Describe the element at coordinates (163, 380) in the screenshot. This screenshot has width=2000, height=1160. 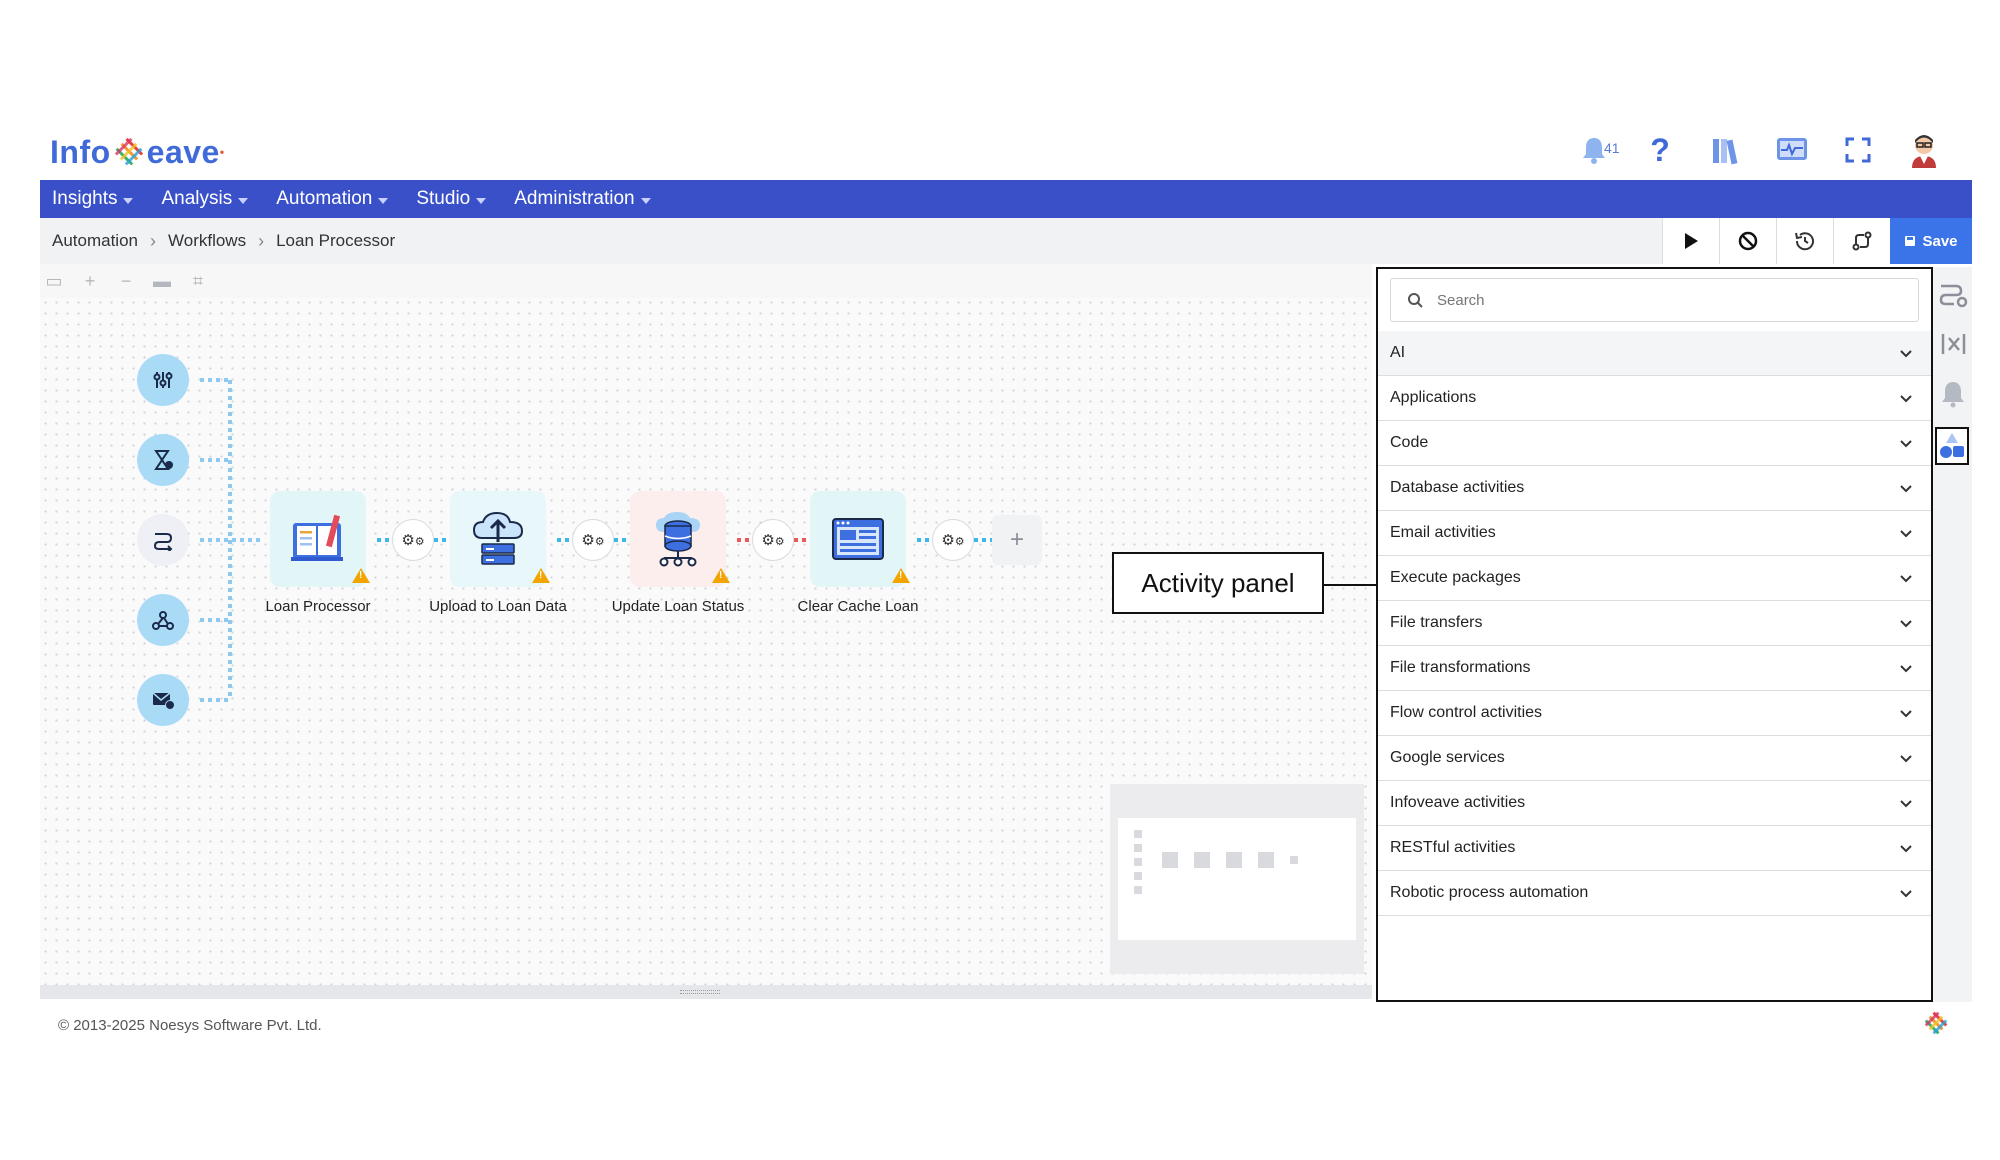
I see `trigger-manual` at that location.